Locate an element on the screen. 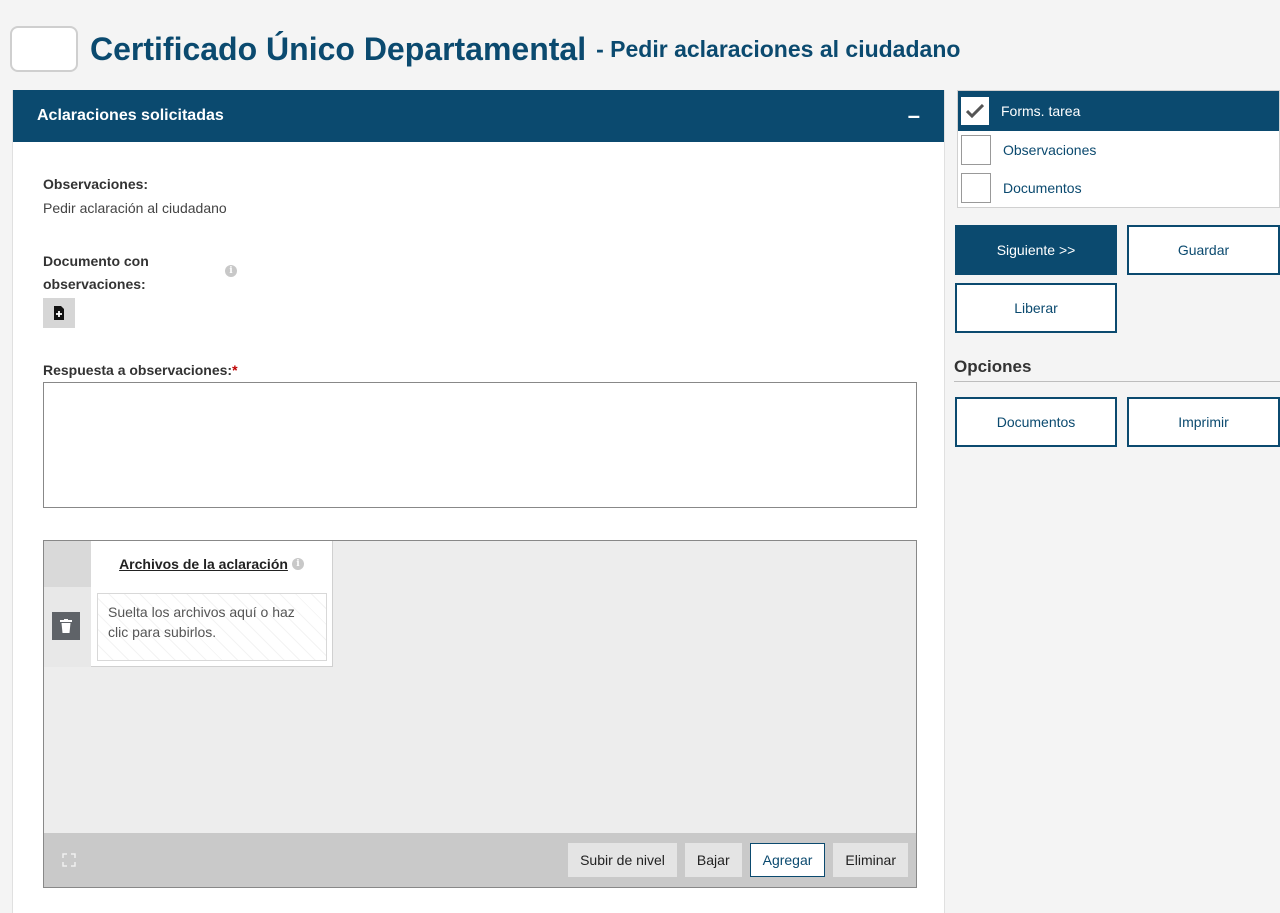  bajar-button: Bajar is located at coordinates (713, 860).